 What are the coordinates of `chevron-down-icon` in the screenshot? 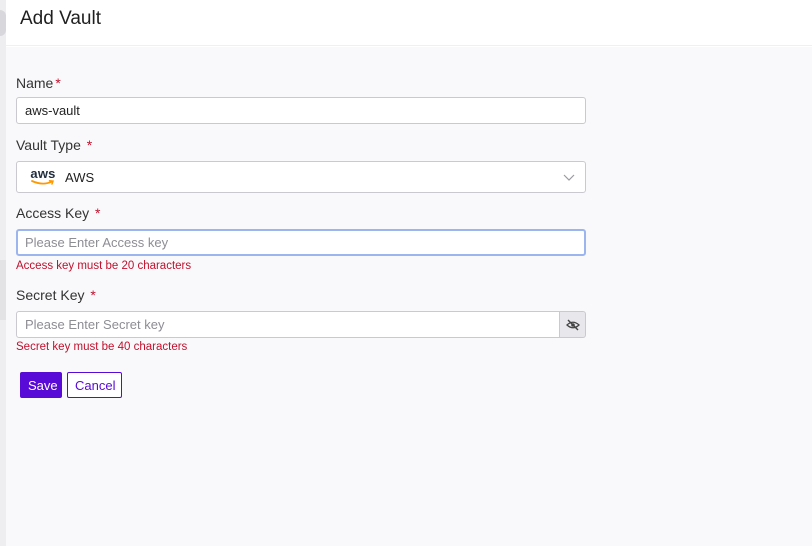 It's located at (569, 177).